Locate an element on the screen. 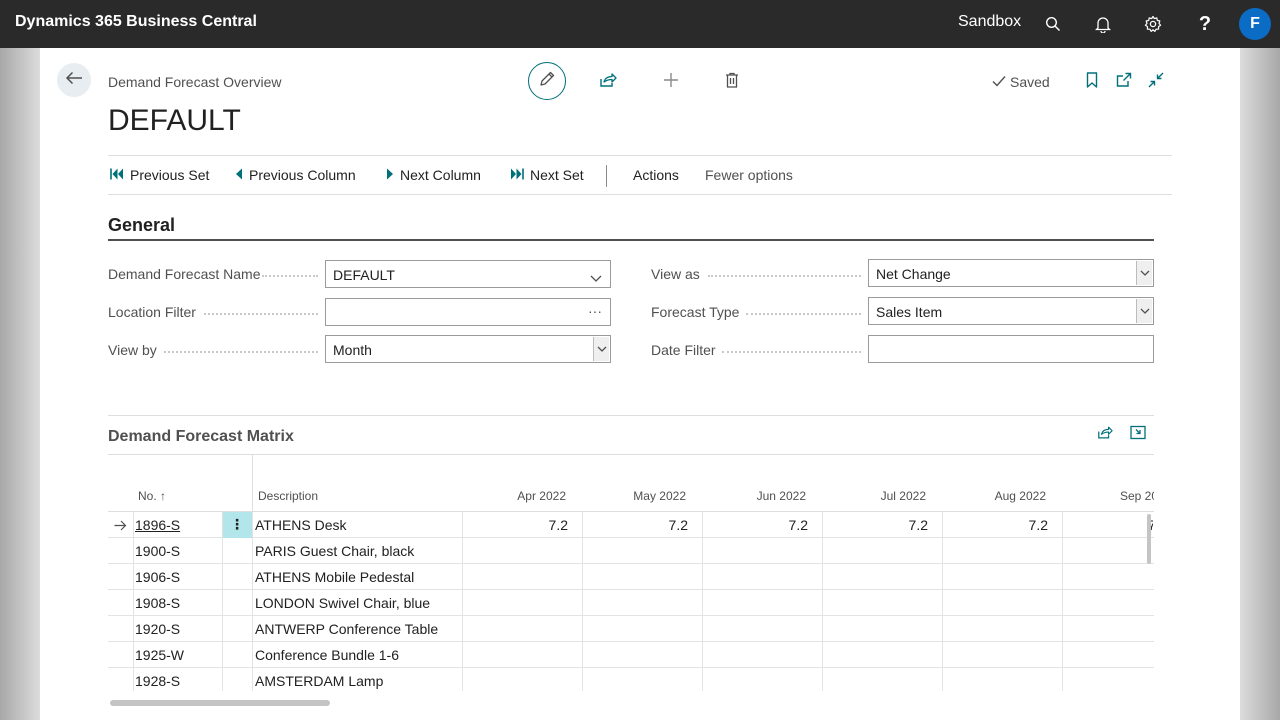 This screenshot has height=720, width=1280. item-description: ATHENS Desk is located at coordinates (357, 525).